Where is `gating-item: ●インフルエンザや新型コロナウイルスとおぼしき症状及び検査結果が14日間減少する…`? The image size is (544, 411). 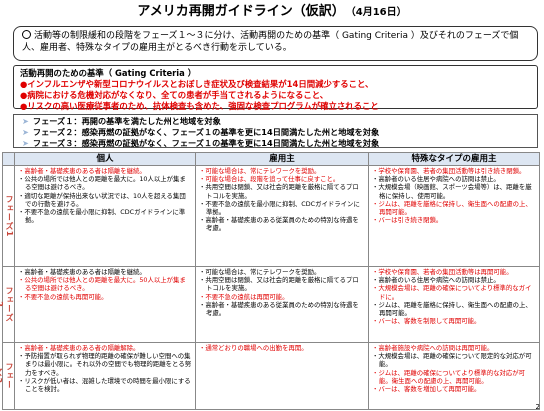 gating-item: ●インフルエンザや新型コロナウイルスとおぼしき症状及び検査結果が14日間減少する… is located at coordinates (197, 84).